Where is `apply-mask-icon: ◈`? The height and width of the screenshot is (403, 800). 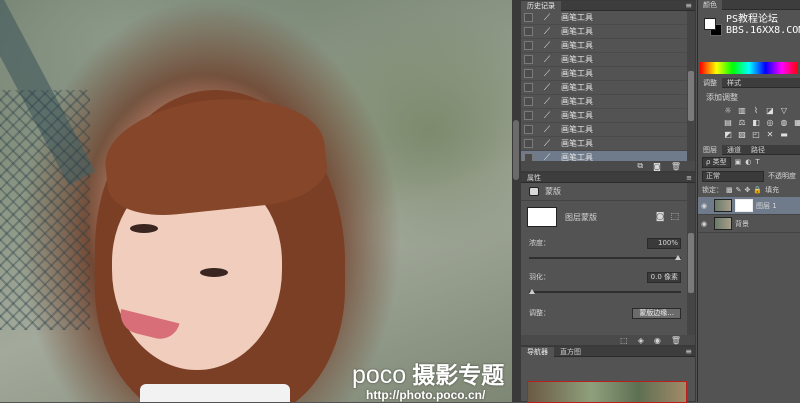 apply-mask-icon: ◈ is located at coordinates (641, 340).